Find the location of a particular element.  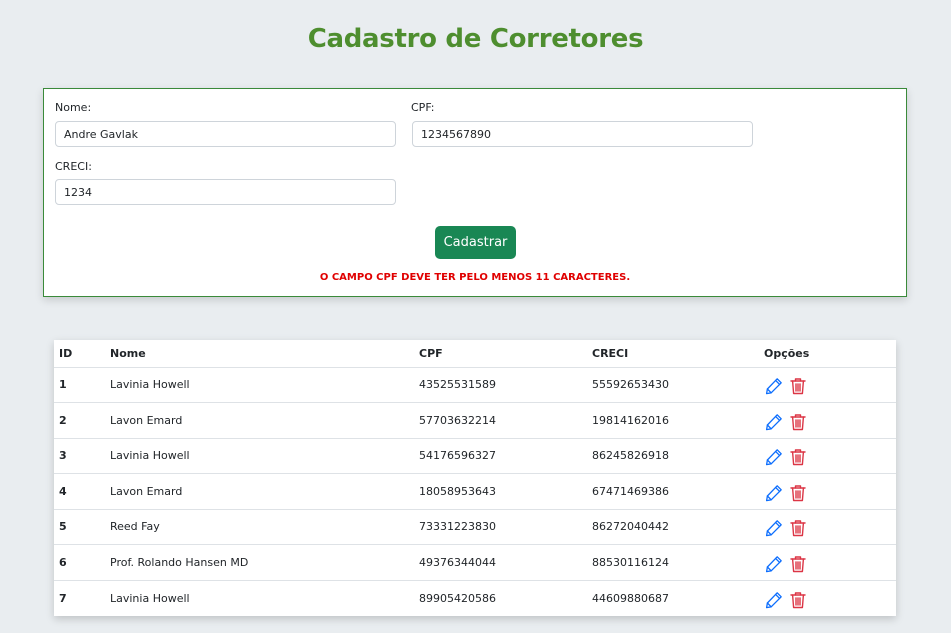

cell-creci: 67471469386 is located at coordinates (673, 491).